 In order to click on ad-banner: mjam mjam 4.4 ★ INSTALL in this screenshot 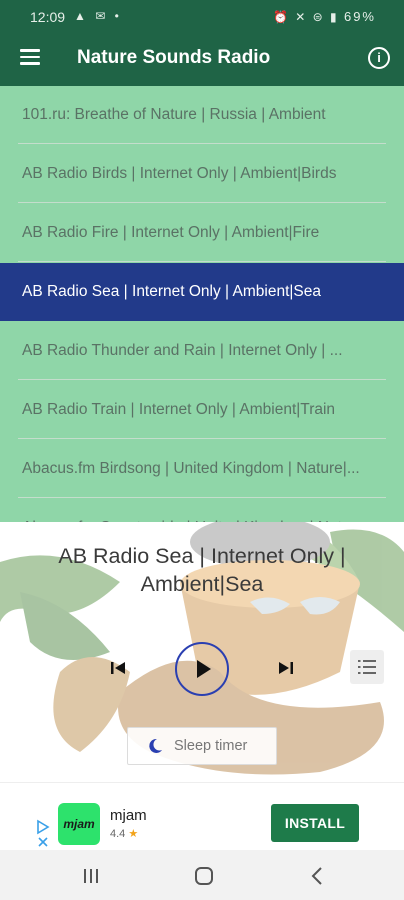, I will do `click(202, 816)`.